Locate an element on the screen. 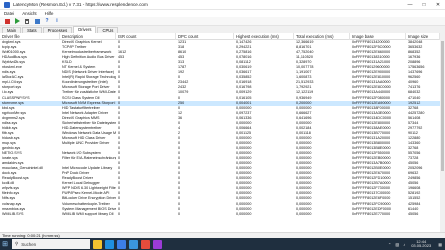 This screenshot has width=445, height=250. col-total-exec: Total execution (ms) is located at coordinates (322, 36).